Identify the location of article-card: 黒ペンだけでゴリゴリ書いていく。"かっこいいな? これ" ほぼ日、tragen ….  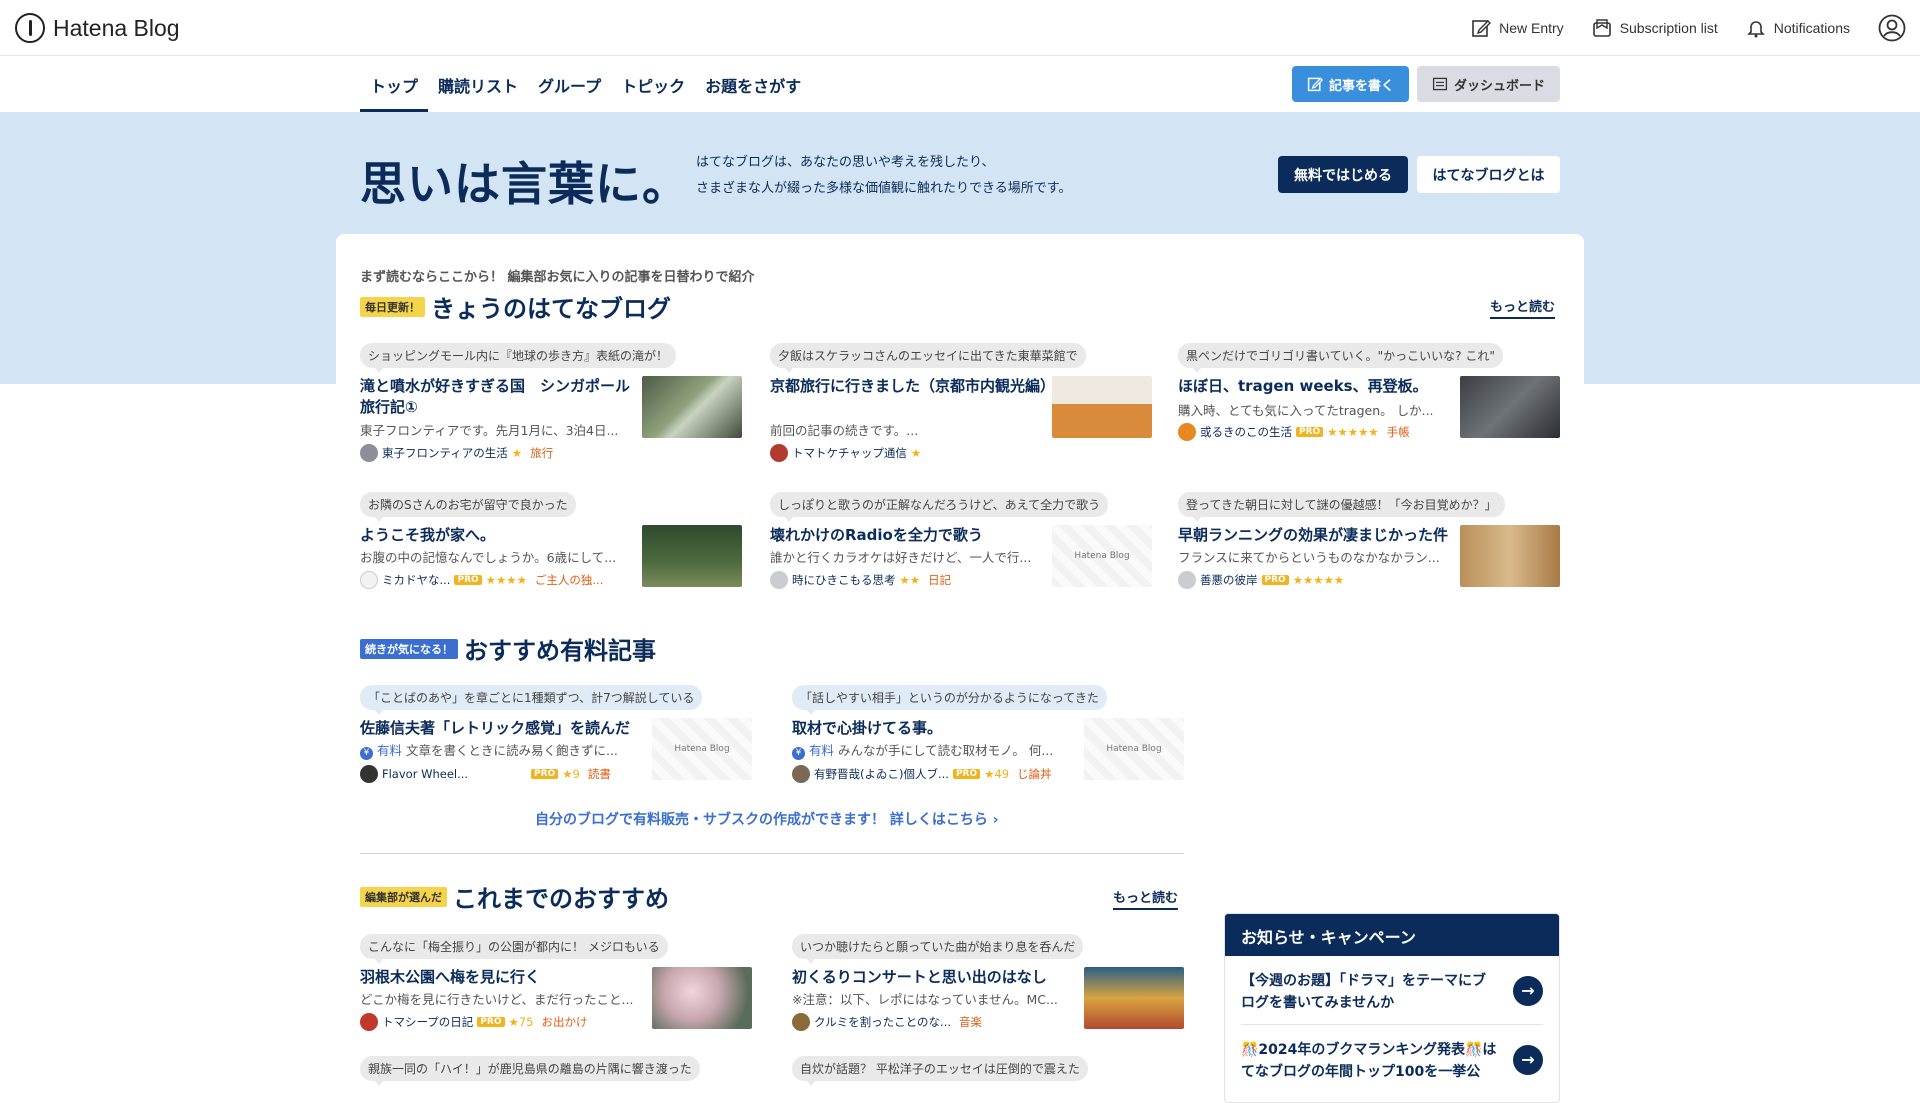
(1369, 392).